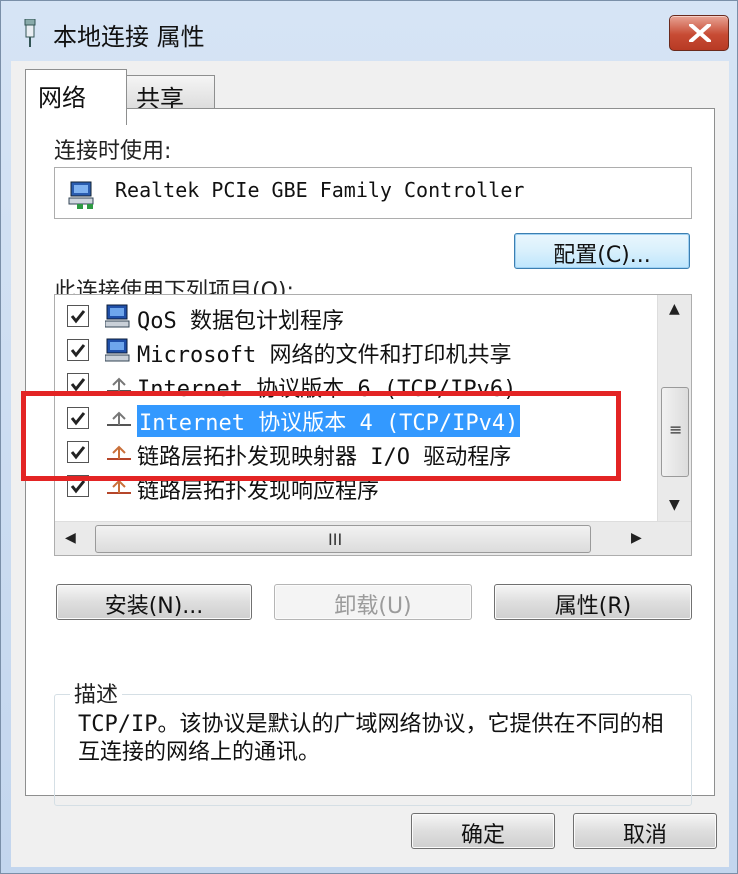 The image size is (738, 874). I want to click on description-text: TCP/IP。该协议是默认的广域网络协议，它提供在不同的相互连接的网络上的通讯。, so click(371, 738).